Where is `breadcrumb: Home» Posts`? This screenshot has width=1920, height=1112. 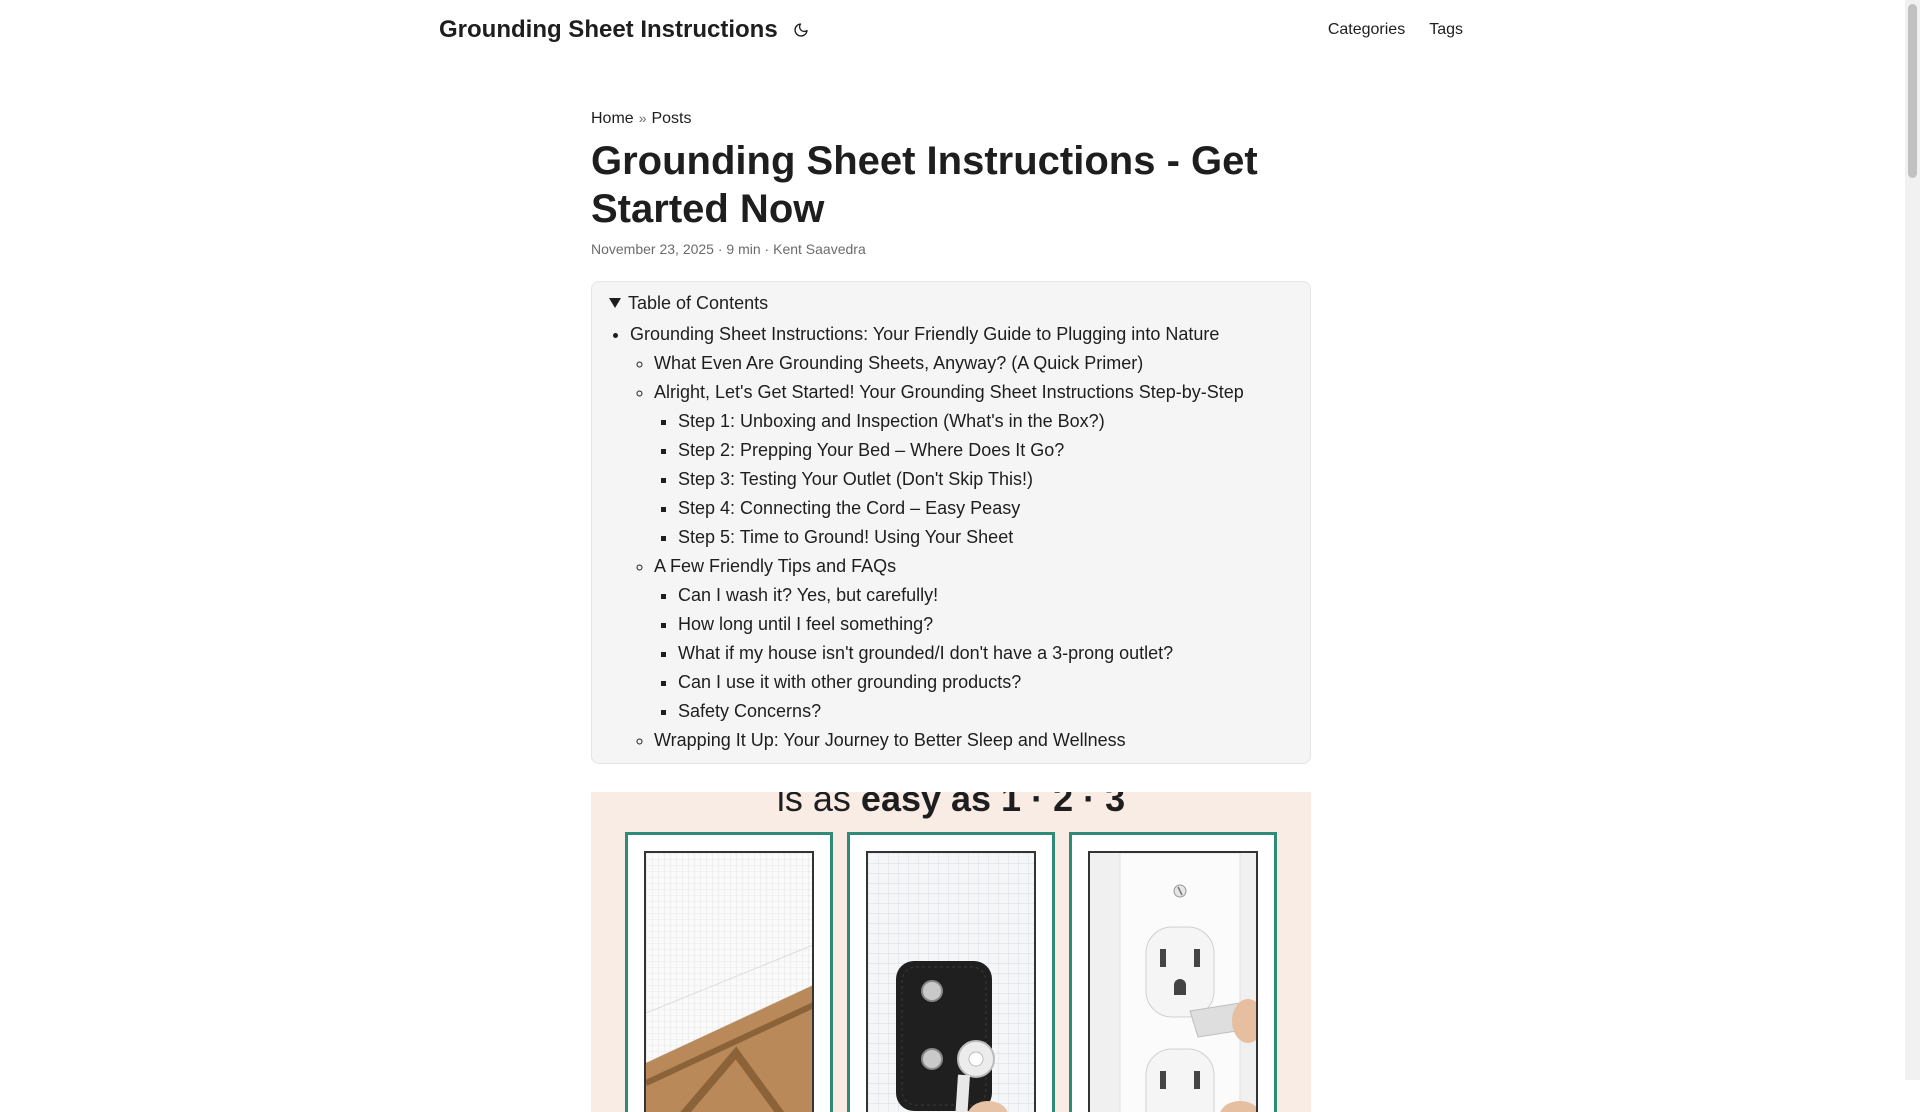
breadcrumb: Home» Posts is located at coordinates (951, 118).